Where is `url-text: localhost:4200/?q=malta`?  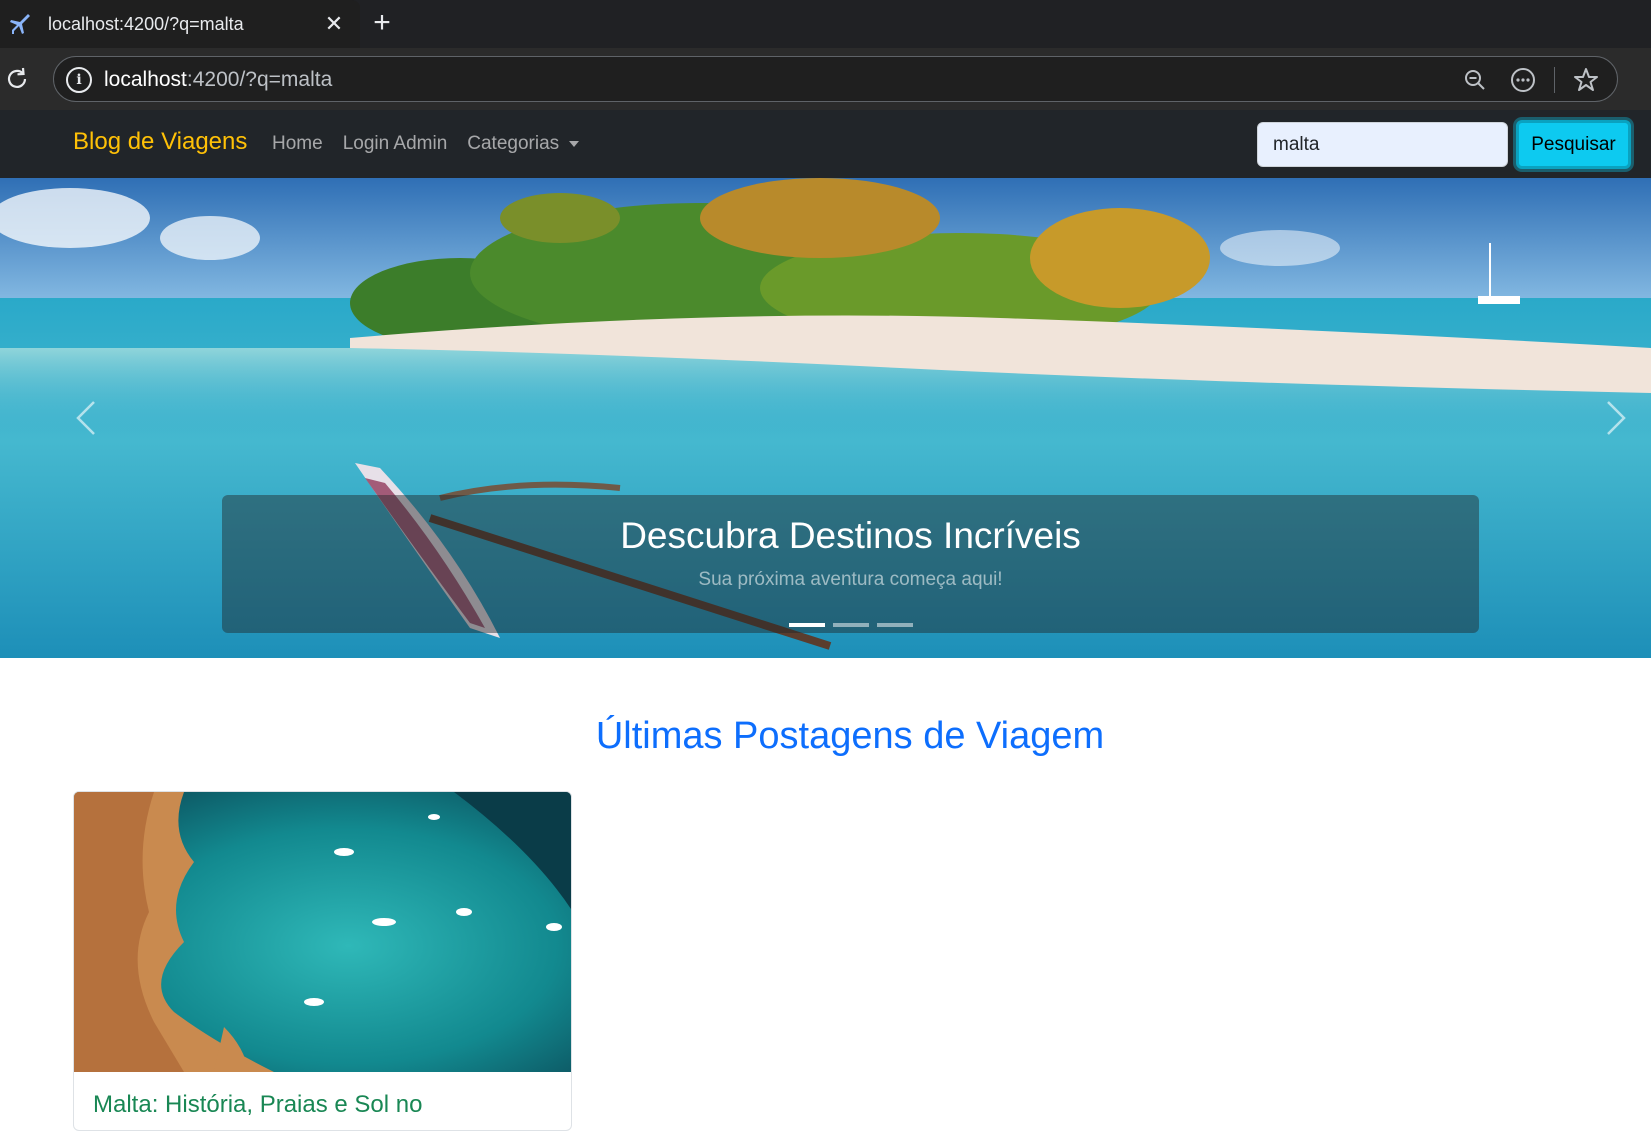
url-text: localhost:4200/?q=malta is located at coordinates (218, 80).